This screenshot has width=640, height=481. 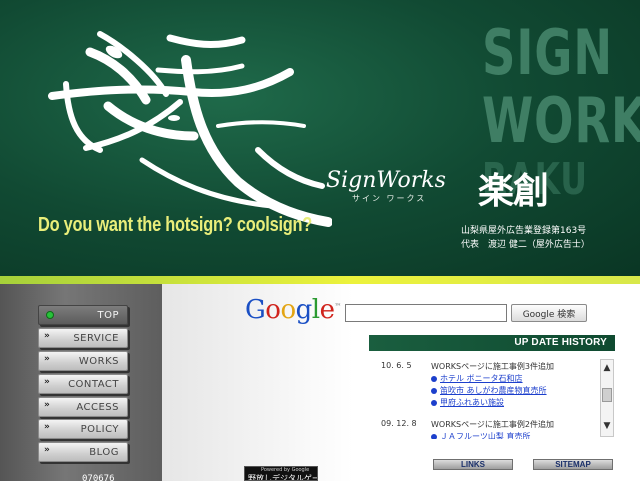 What do you see at coordinates (399, 423) in the screenshot?
I see `entry-date: 09. 12. 8` at bounding box center [399, 423].